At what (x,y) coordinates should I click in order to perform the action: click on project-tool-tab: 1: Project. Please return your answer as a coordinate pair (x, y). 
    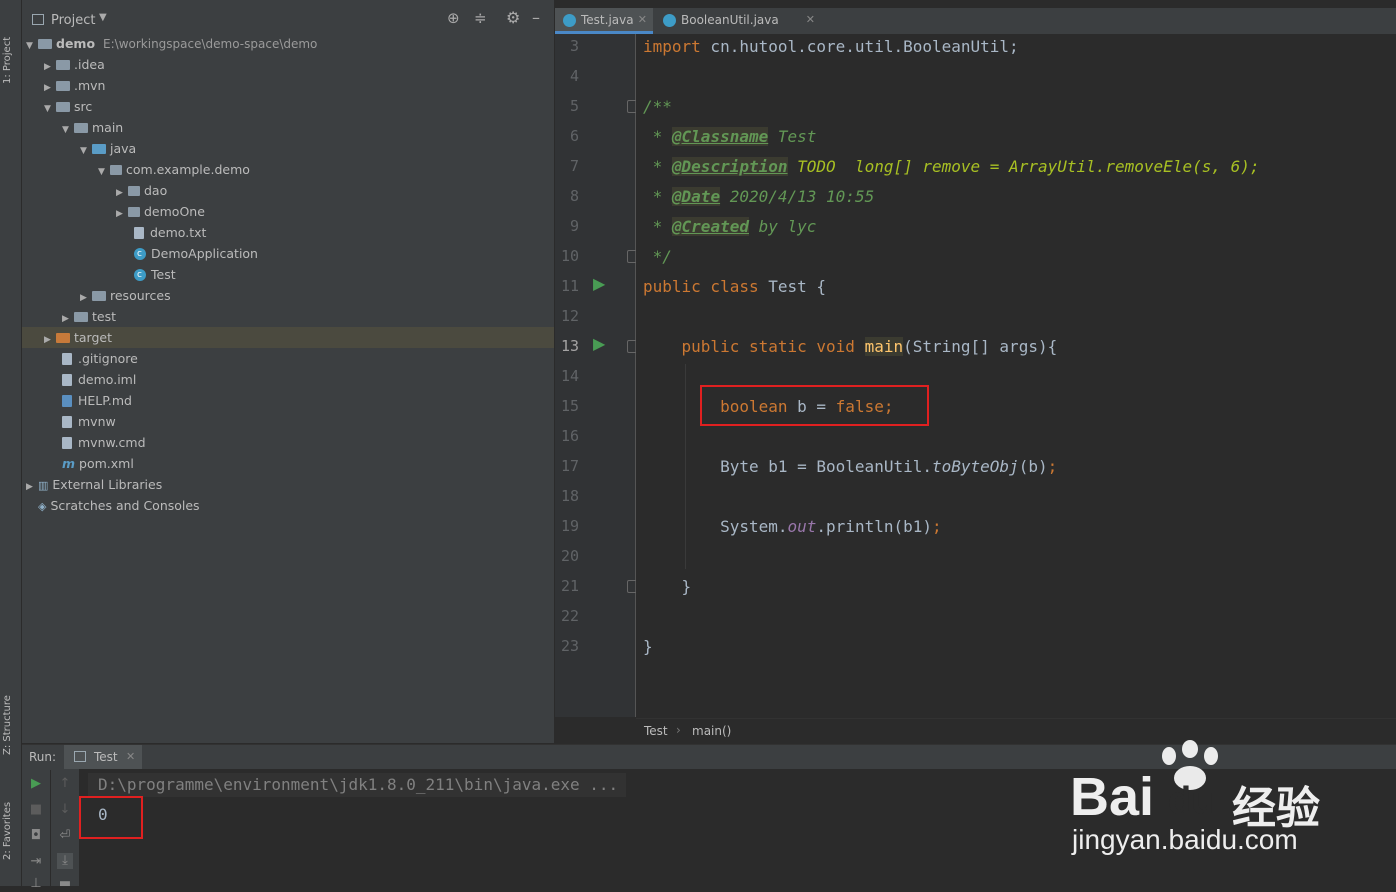
    Looking at the image, I should click on (7, 49).